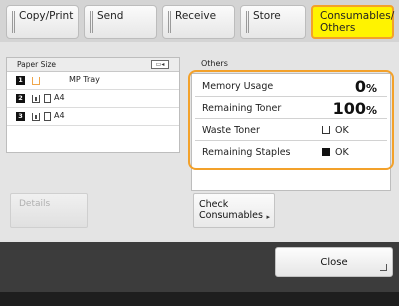 This screenshot has height=306, width=399. Describe the element at coordinates (120, 22) in the screenshot. I see `tab-send: Send` at that location.